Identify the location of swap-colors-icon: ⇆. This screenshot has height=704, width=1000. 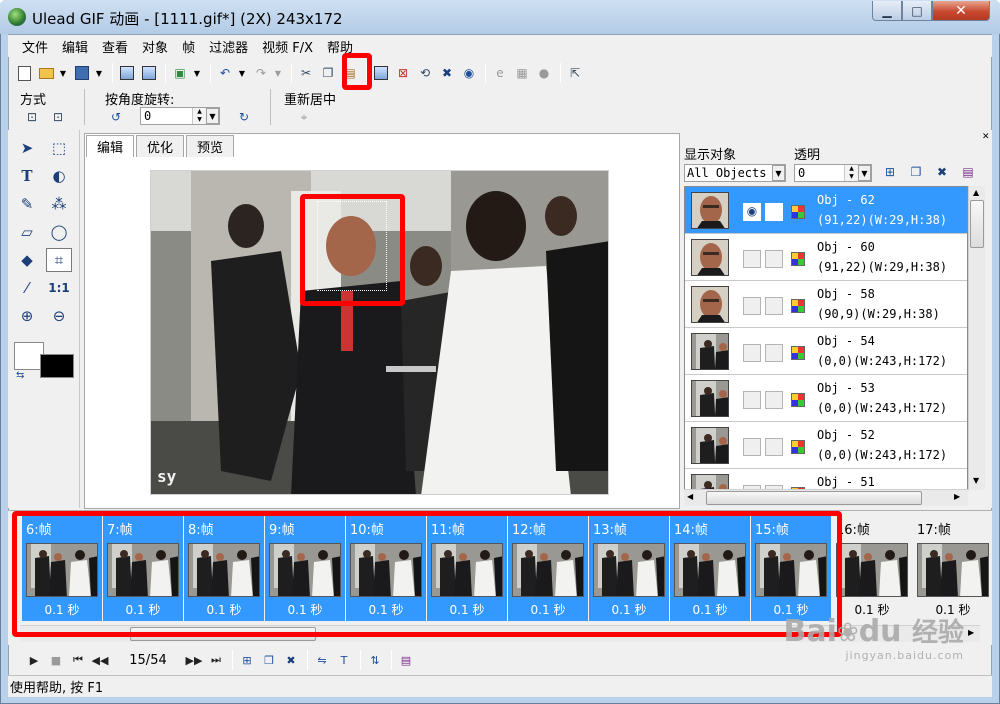
(20, 375).